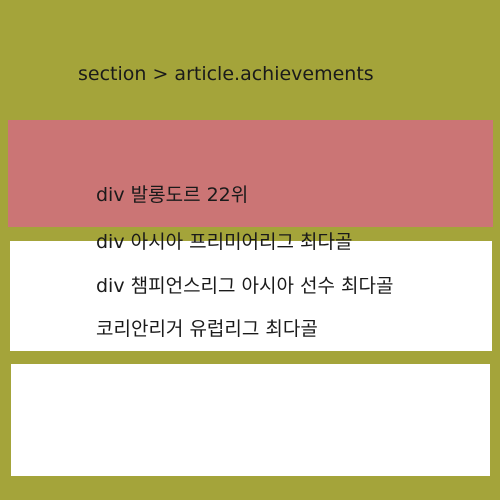 The width and height of the screenshot is (500, 500). What do you see at coordinates (172, 195) in the screenshot?
I see `achievement-item: div 발롱도르 22위` at bounding box center [172, 195].